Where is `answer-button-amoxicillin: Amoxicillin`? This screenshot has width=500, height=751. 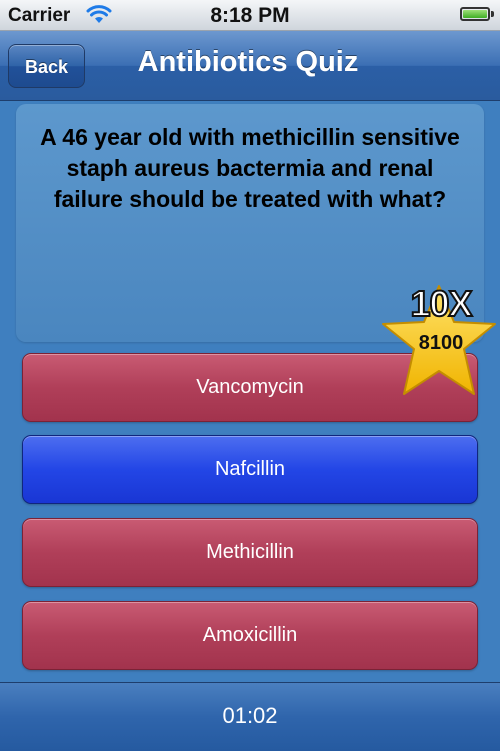 answer-button-amoxicillin: Amoxicillin is located at coordinates (250, 635).